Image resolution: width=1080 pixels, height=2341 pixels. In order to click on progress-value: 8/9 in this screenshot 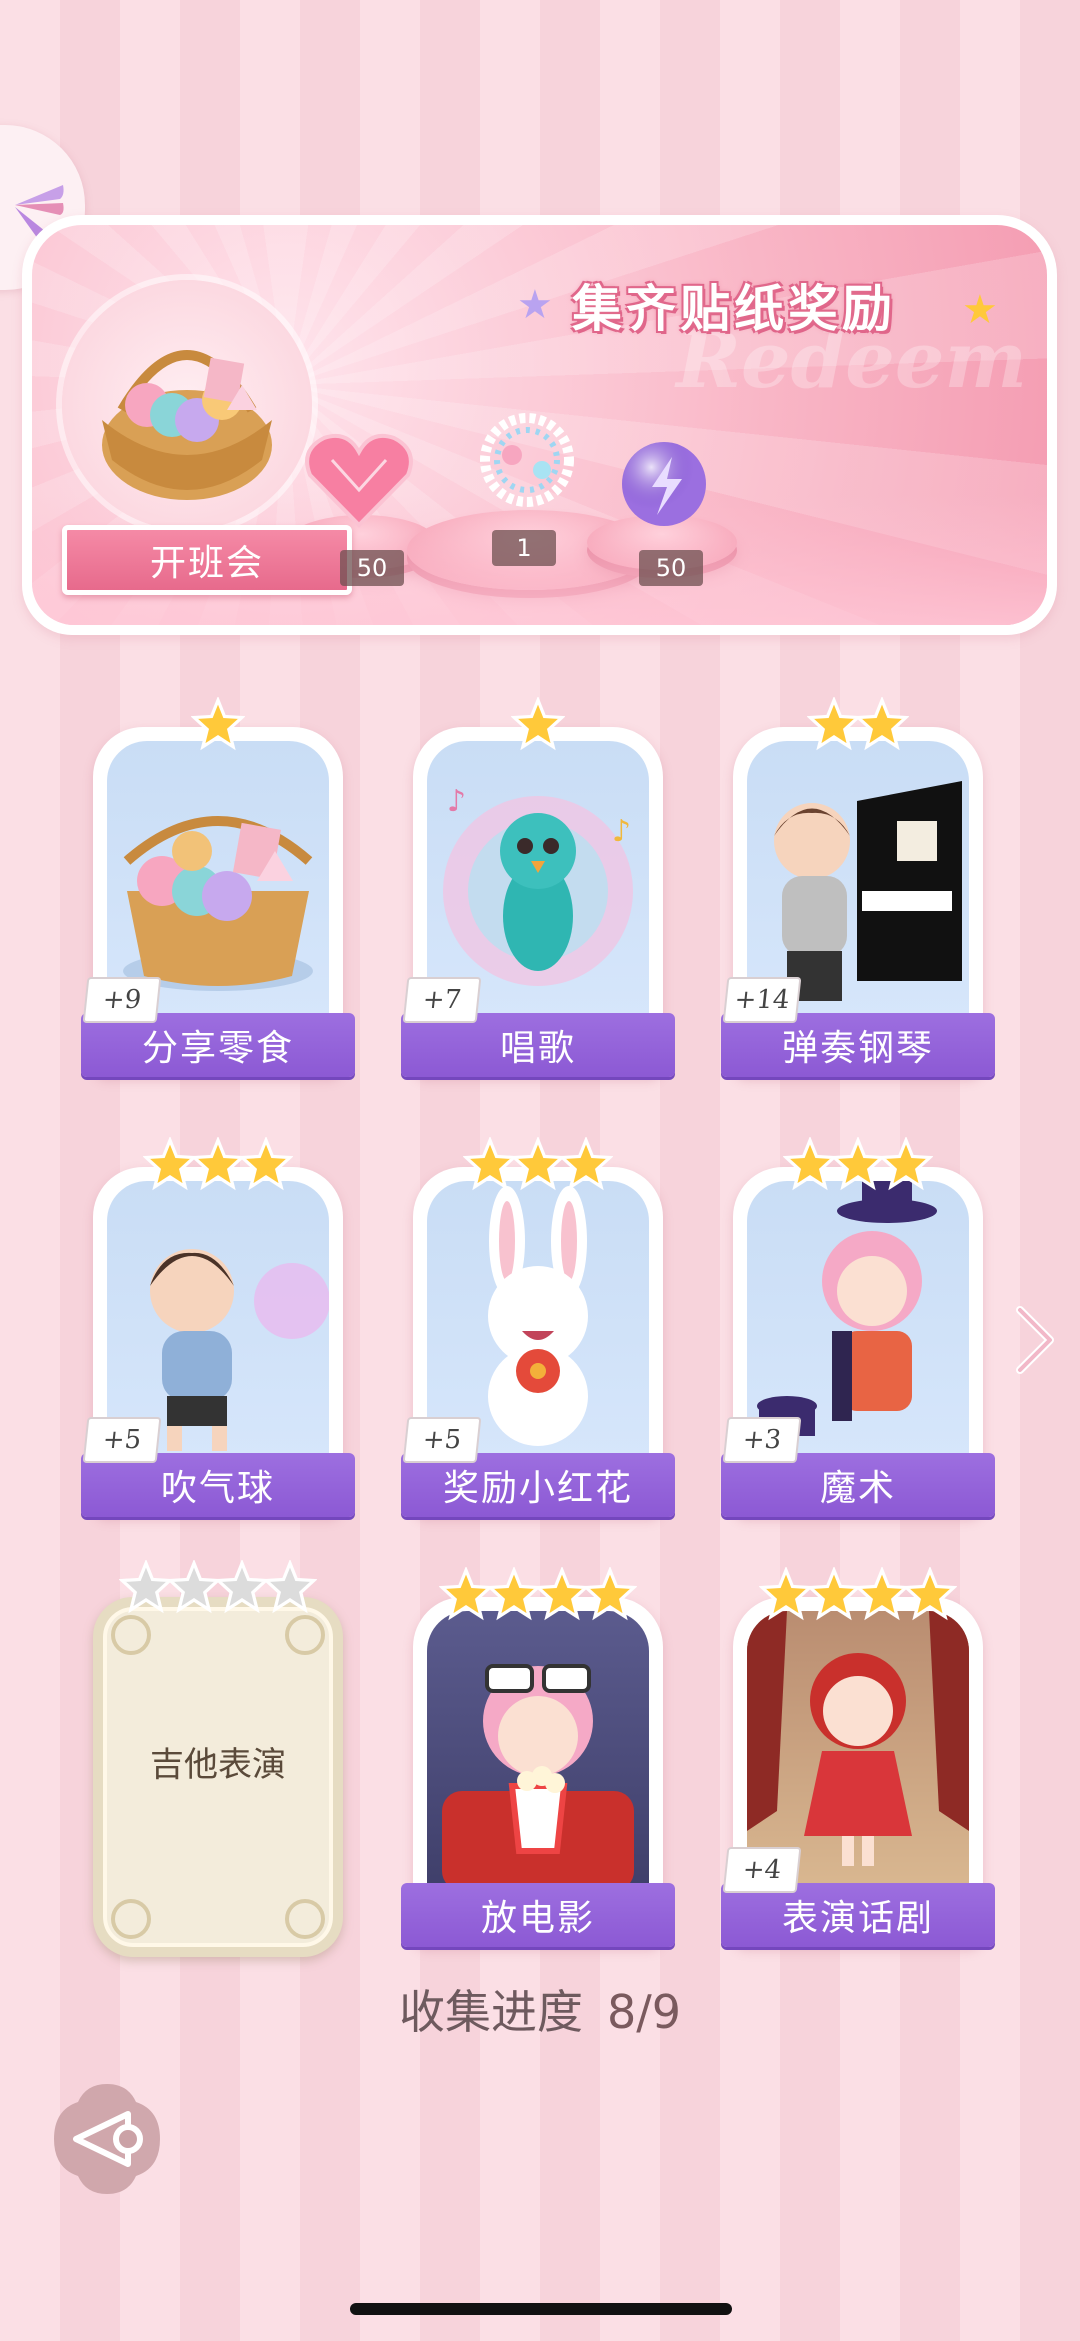, I will do `click(644, 2012)`.